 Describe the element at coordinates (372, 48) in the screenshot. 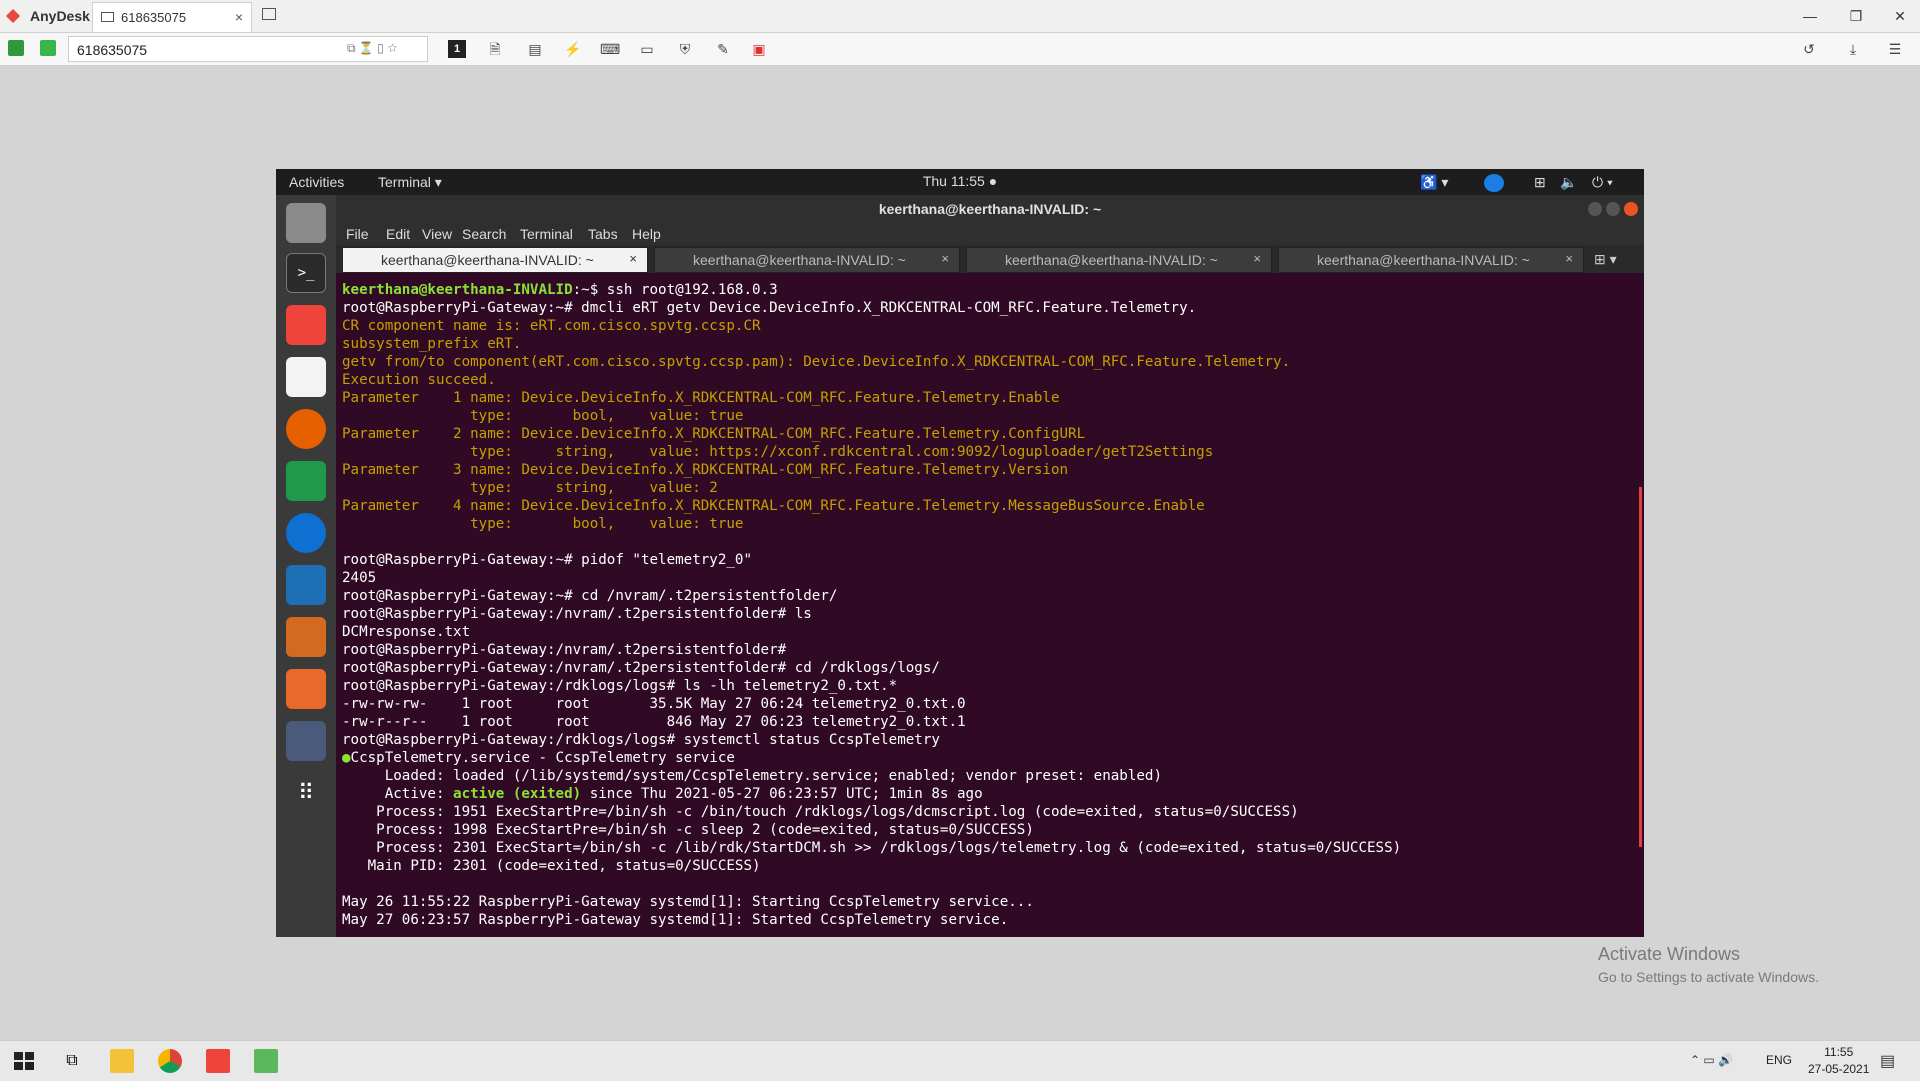

I see `address-actions-icon: ⧉ ⏳ ▯ ☆` at that location.